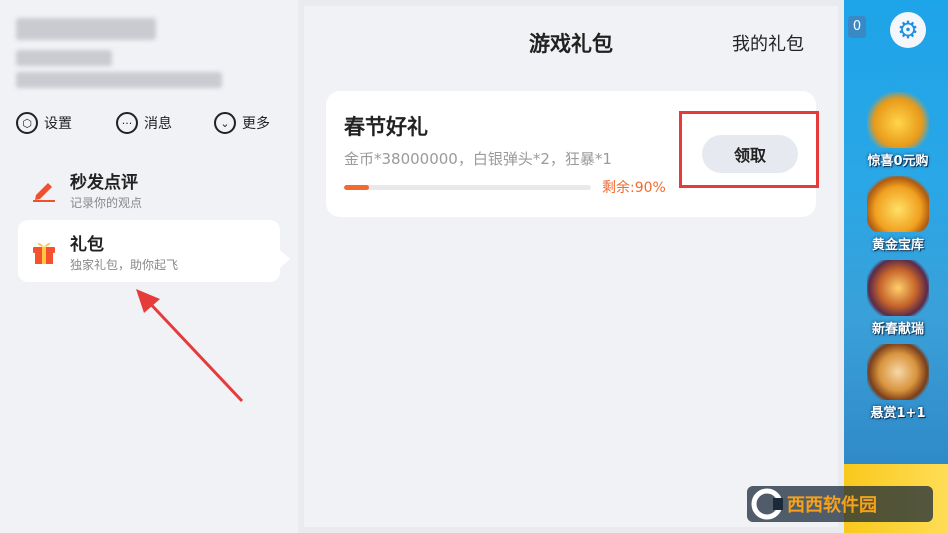  What do you see at coordinates (87, 245) in the screenshot?
I see `menu-item-title: 礼包` at bounding box center [87, 245].